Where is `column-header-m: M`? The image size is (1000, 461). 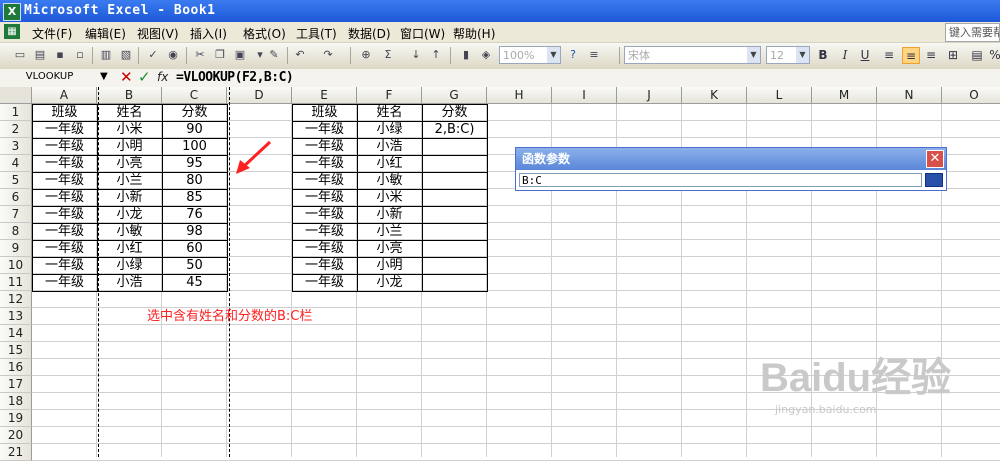
column-header-m: M is located at coordinates (844, 95).